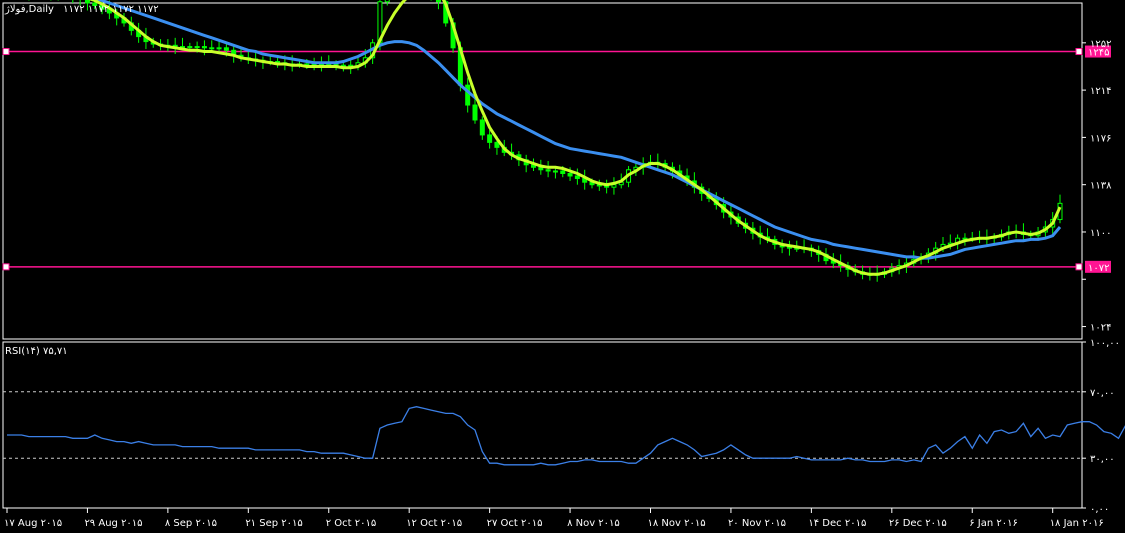  I want to click on date-tick-label: ۲ Oct ۲۰۱۵, so click(351, 523).